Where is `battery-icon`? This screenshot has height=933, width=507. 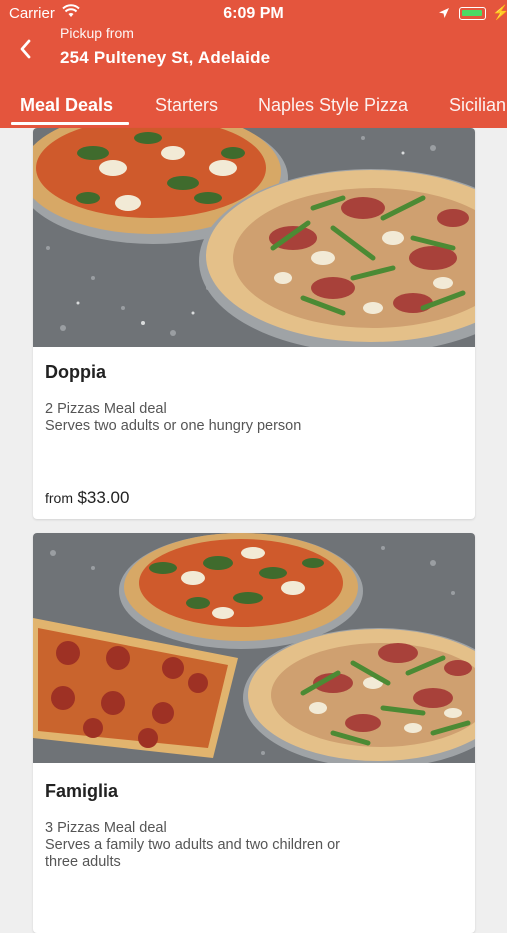
battery-icon is located at coordinates (472, 13).